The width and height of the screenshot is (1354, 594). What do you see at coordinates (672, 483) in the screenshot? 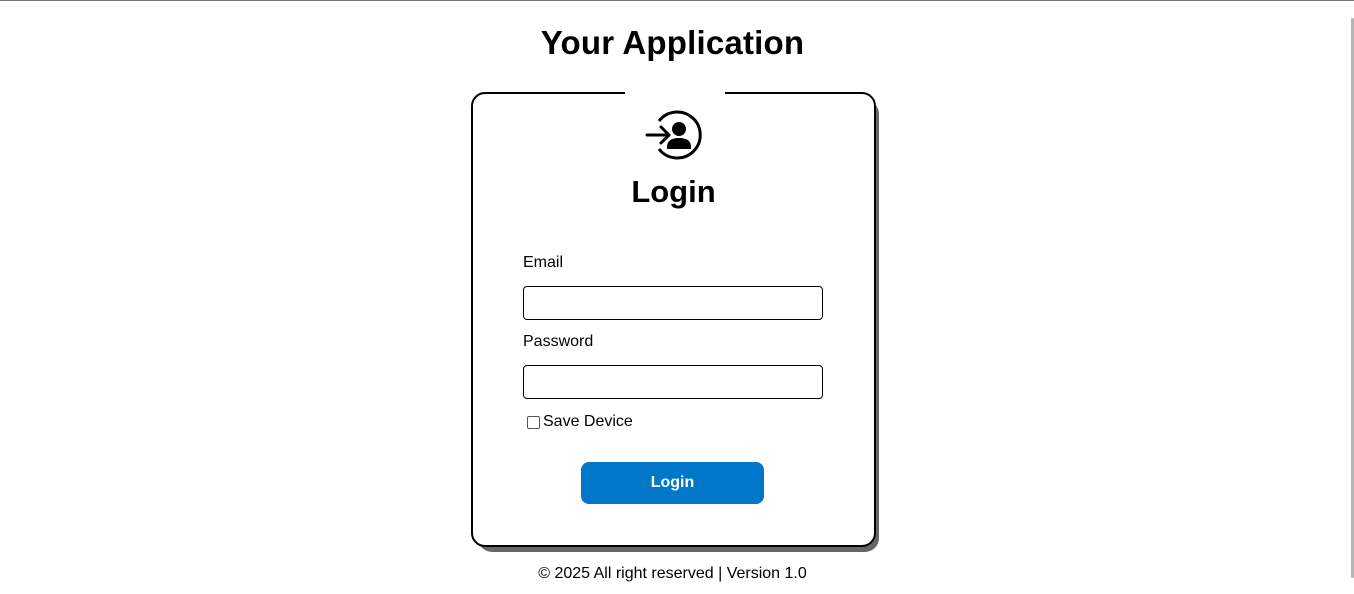
I see `login-button: Login` at bounding box center [672, 483].